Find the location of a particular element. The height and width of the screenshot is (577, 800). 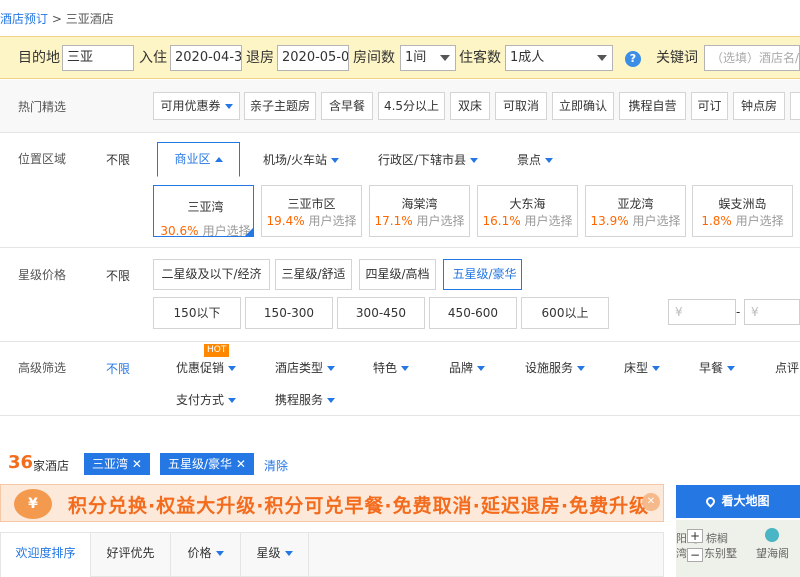

filter-breakfast: 早餐 is located at coordinates (717, 367).